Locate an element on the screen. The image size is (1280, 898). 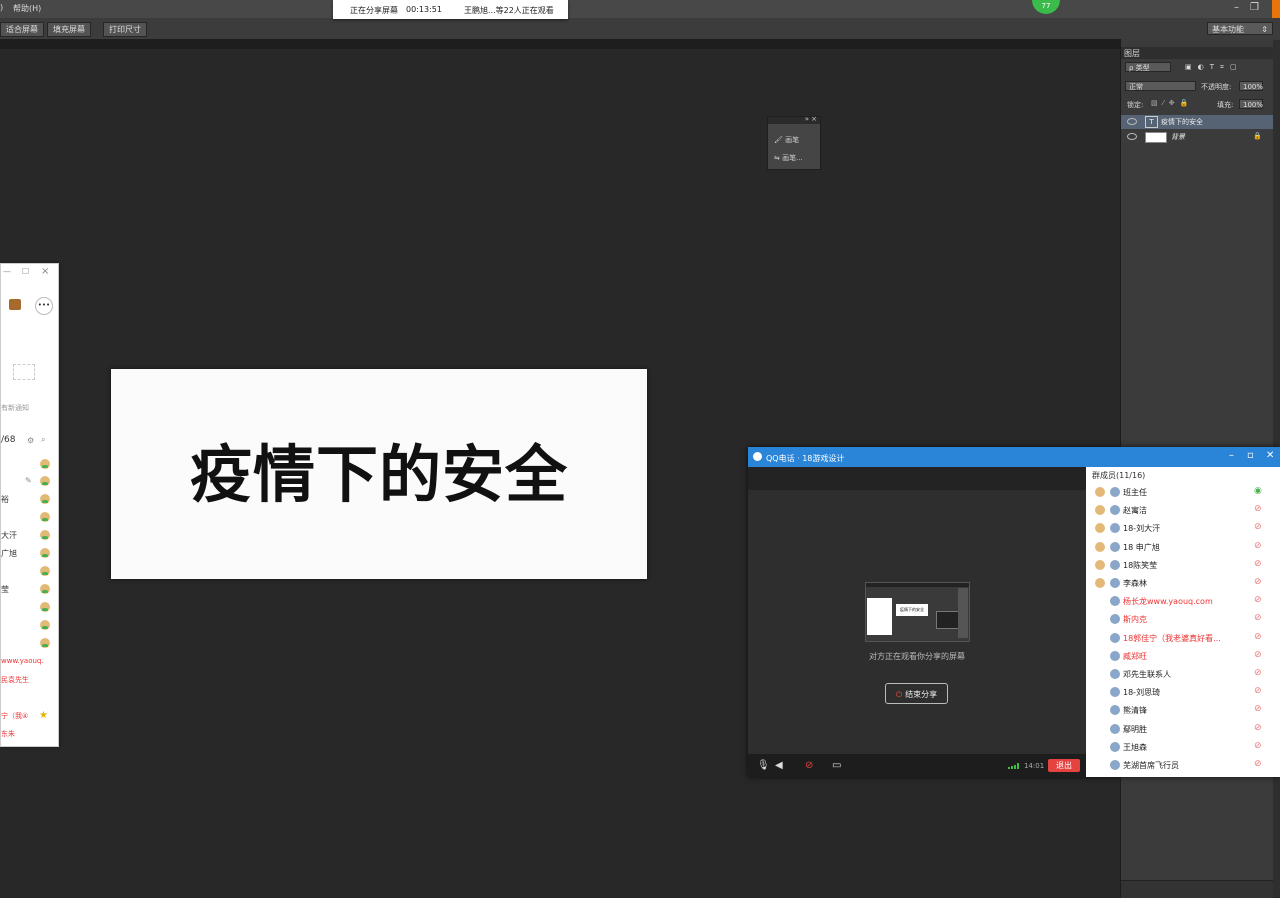
preview-canvas: 疫情下的安全 is located at coordinates (912, 610).